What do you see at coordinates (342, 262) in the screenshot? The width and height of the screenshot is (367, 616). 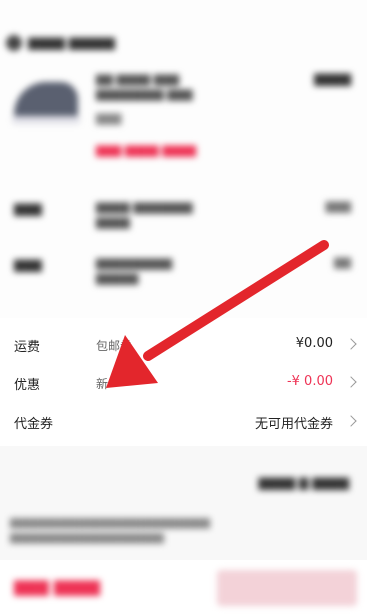 I see `delivery-edit: ▇▇` at bounding box center [342, 262].